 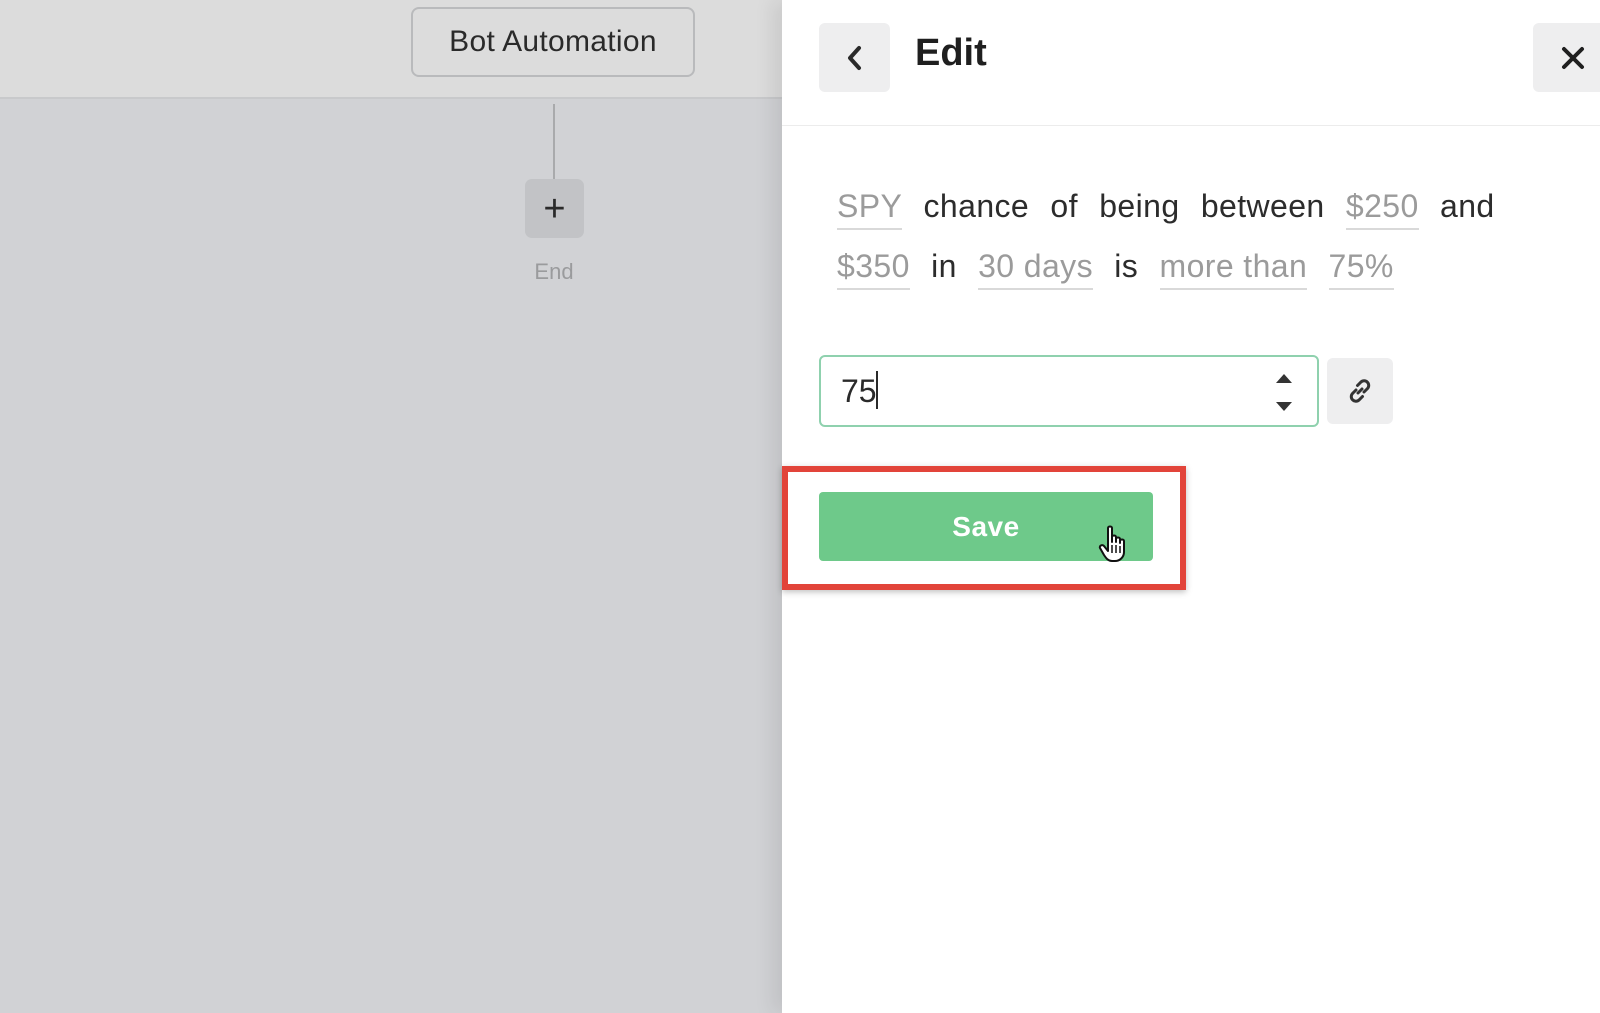 What do you see at coordinates (1191, 63) in the screenshot?
I see `panel-header: Edit` at bounding box center [1191, 63].